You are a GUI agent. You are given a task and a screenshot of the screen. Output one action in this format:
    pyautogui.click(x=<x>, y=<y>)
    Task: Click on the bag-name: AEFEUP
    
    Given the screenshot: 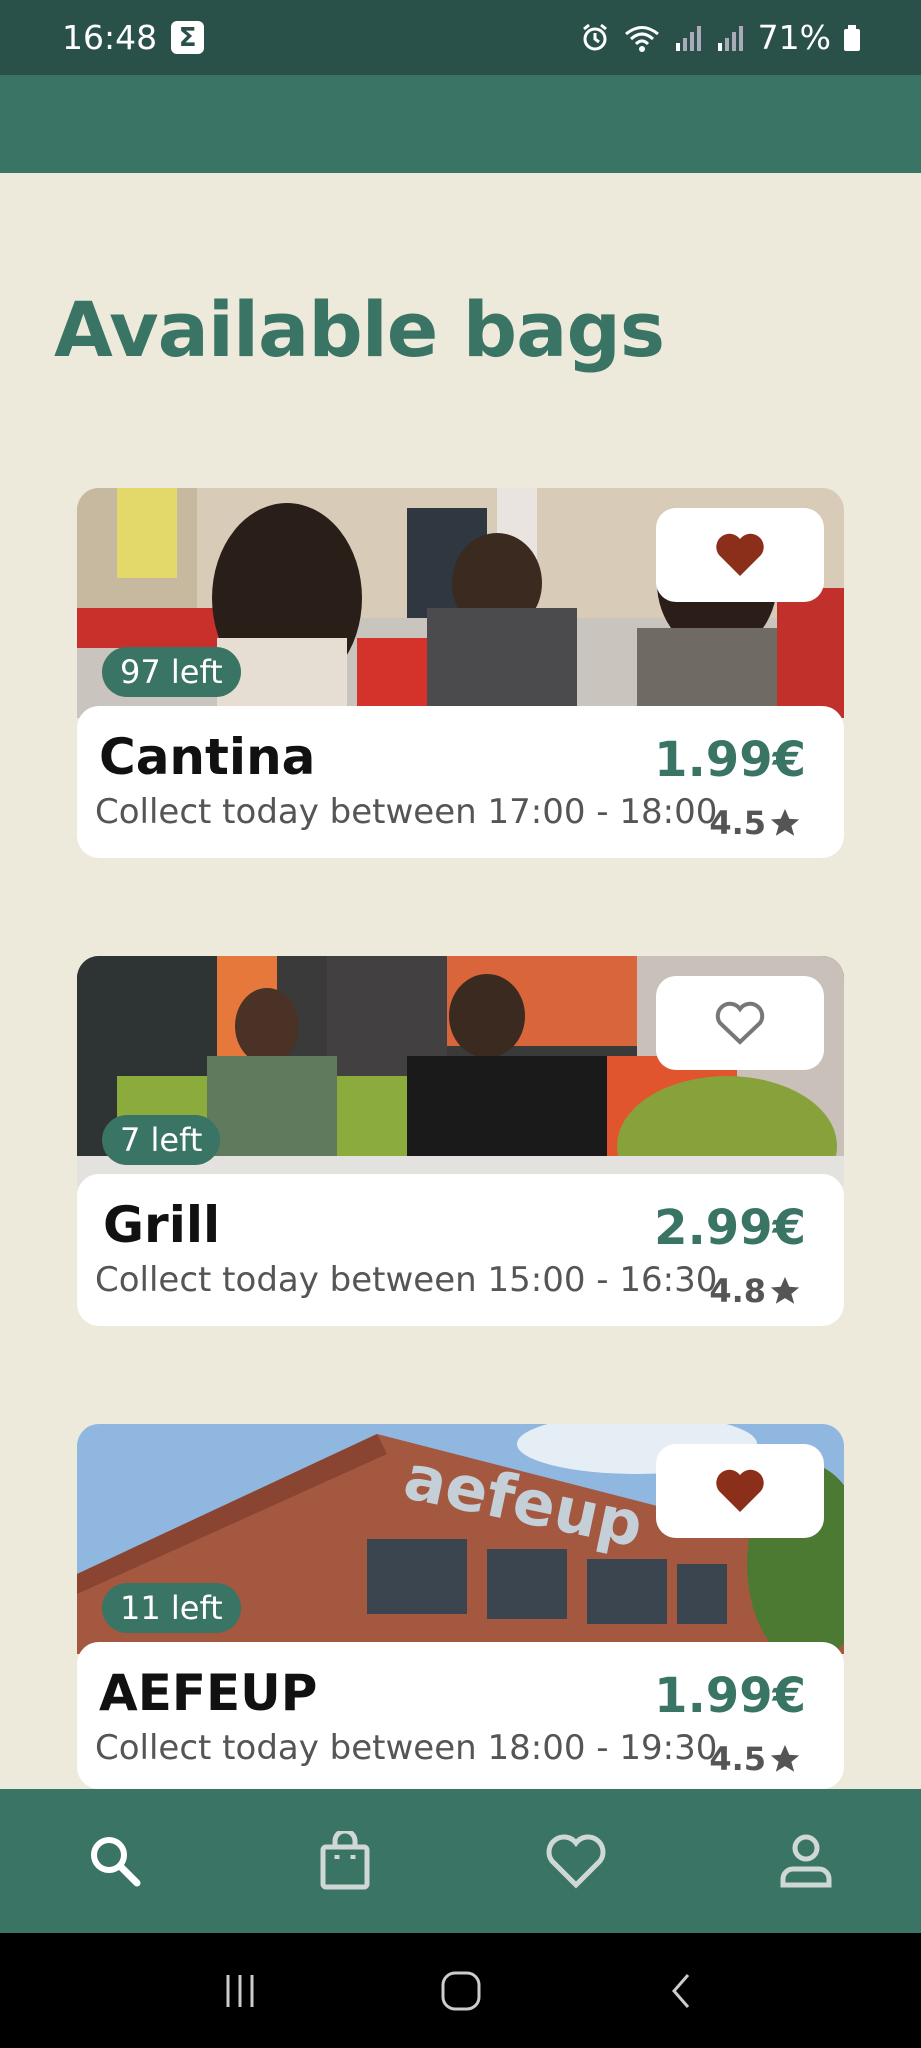 What is the action you would take?
    pyautogui.click(x=208, y=1693)
    